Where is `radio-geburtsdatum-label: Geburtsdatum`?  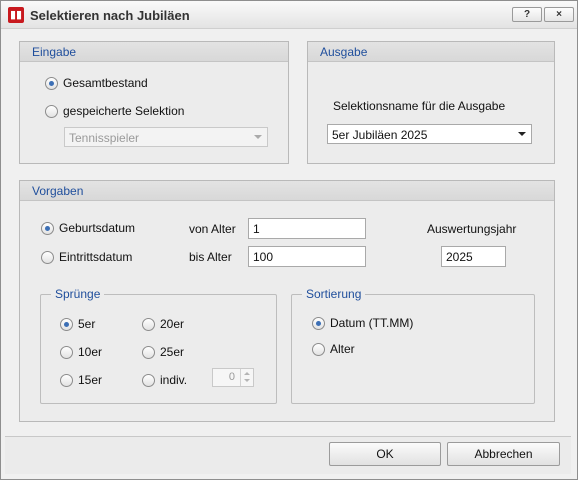
radio-geburtsdatum-label: Geburtsdatum is located at coordinates (97, 228).